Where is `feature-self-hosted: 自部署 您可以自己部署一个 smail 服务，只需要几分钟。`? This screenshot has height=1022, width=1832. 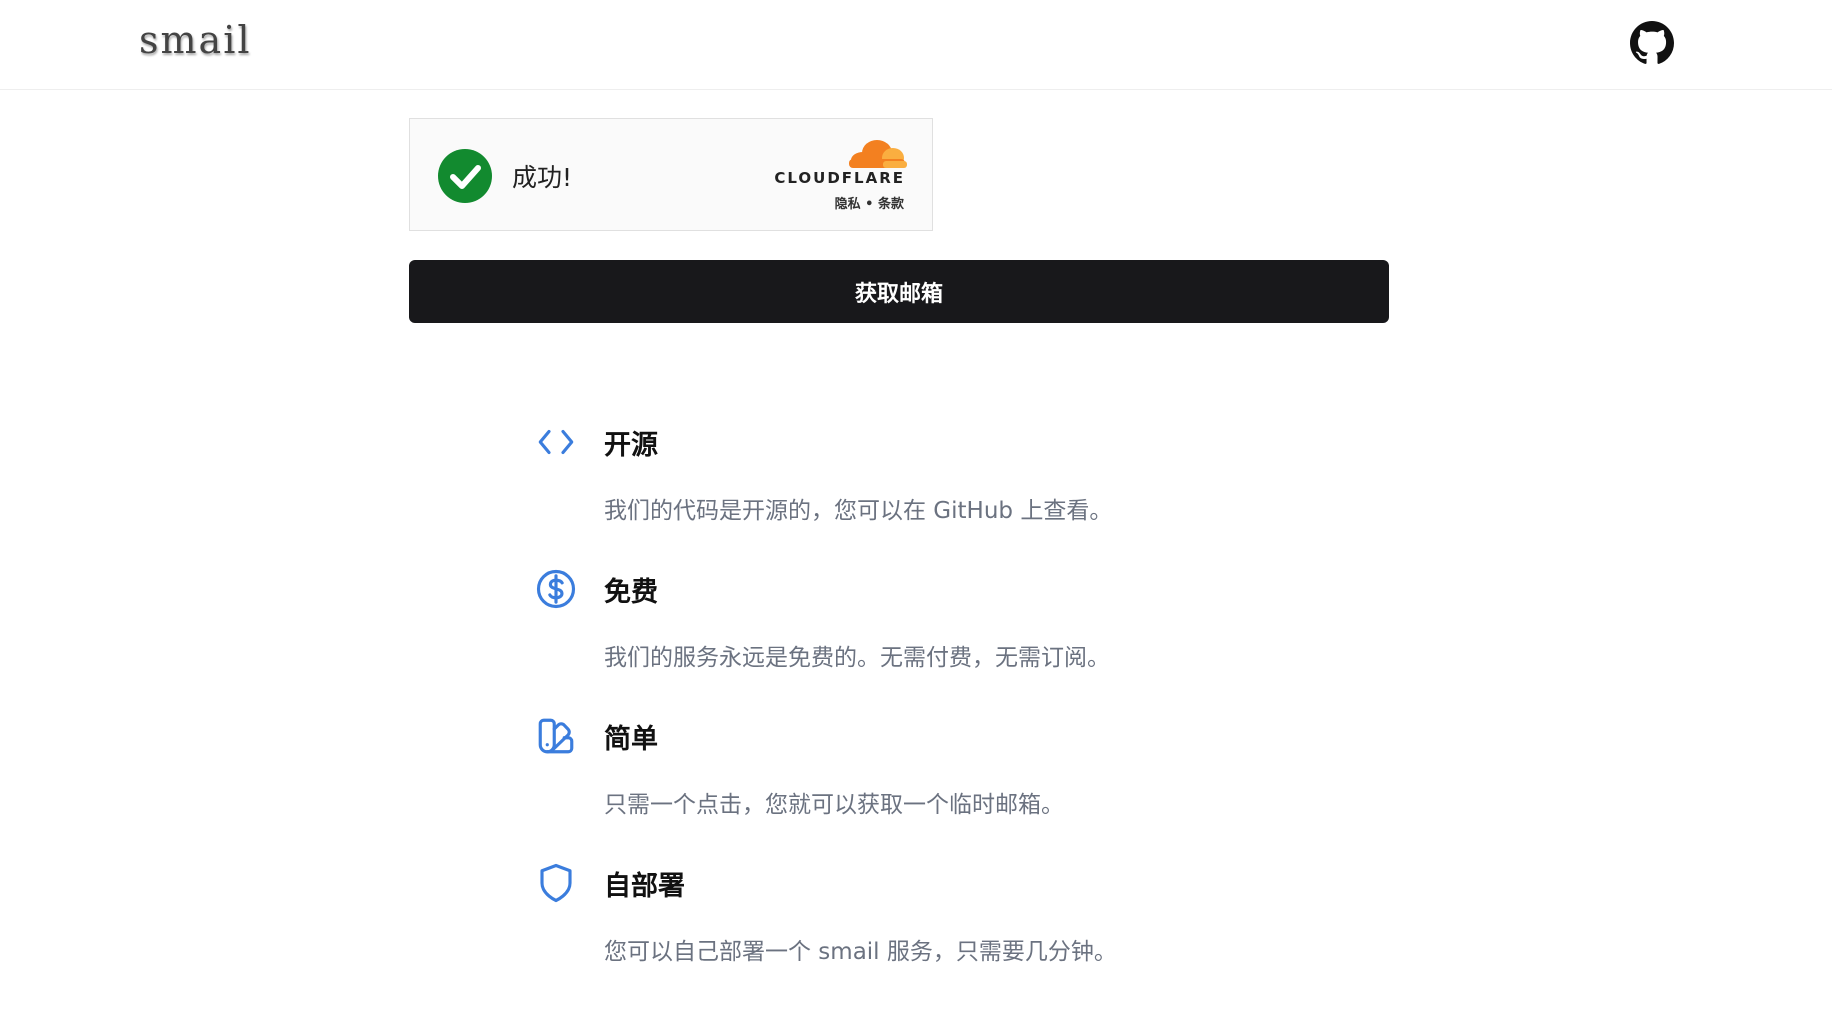
feature-self-hosted: 自部署 您可以自己部署一个 smail 服务，只需要几分钟。 is located at coordinates (935, 922).